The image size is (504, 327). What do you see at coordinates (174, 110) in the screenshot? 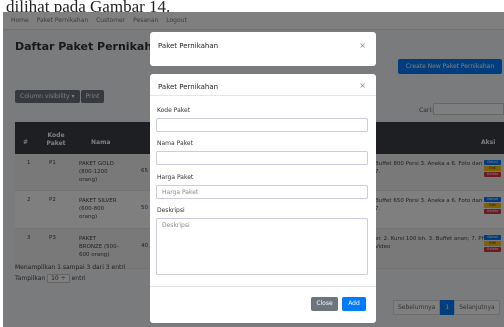
I see `kode-paket-label: Kode Paket` at bounding box center [174, 110].